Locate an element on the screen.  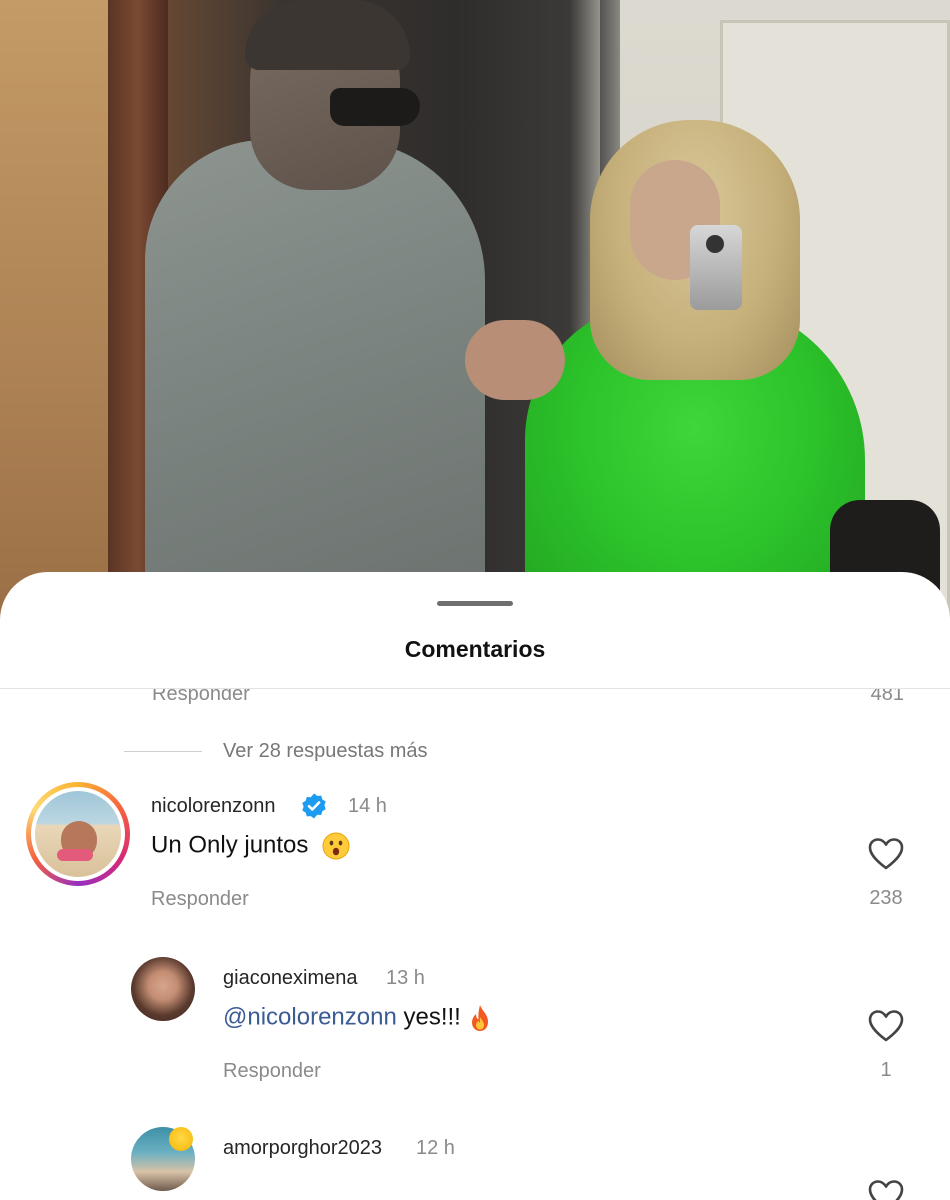
comment-text-content: Un Only juntos is located at coordinates (230, 845).